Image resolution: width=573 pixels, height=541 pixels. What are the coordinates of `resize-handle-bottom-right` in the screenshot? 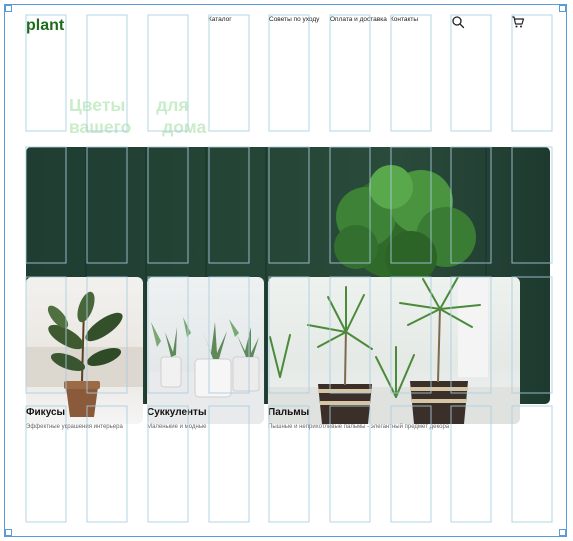 It's located at (562, 532).